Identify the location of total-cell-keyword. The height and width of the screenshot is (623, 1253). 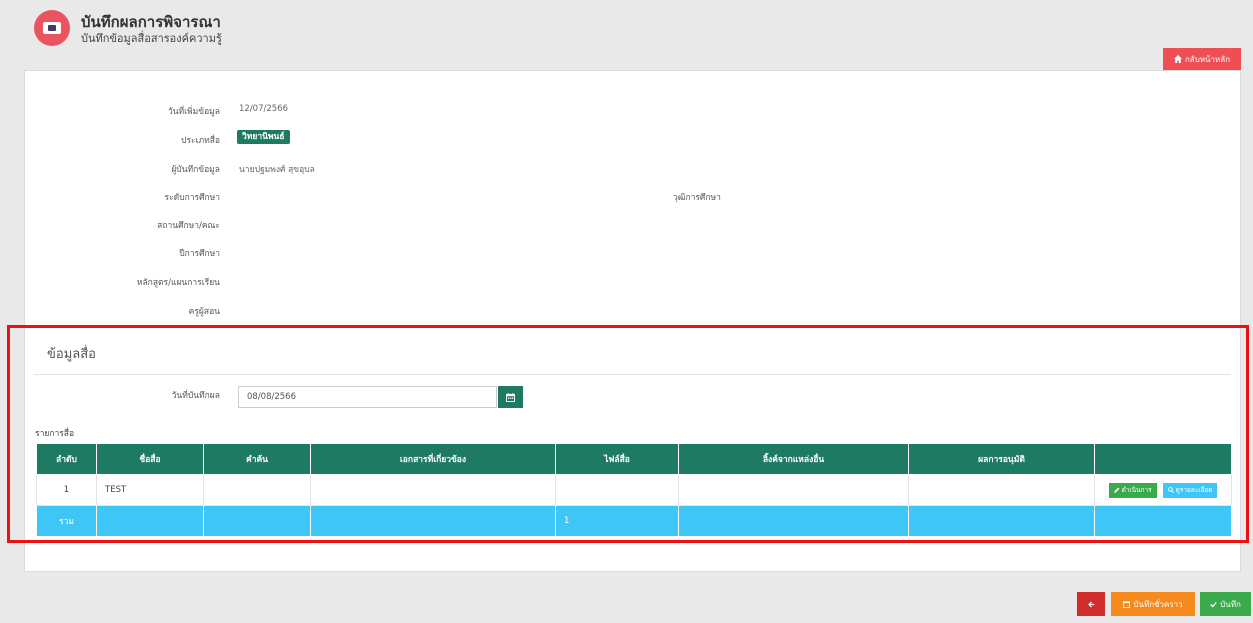
(257, 521).